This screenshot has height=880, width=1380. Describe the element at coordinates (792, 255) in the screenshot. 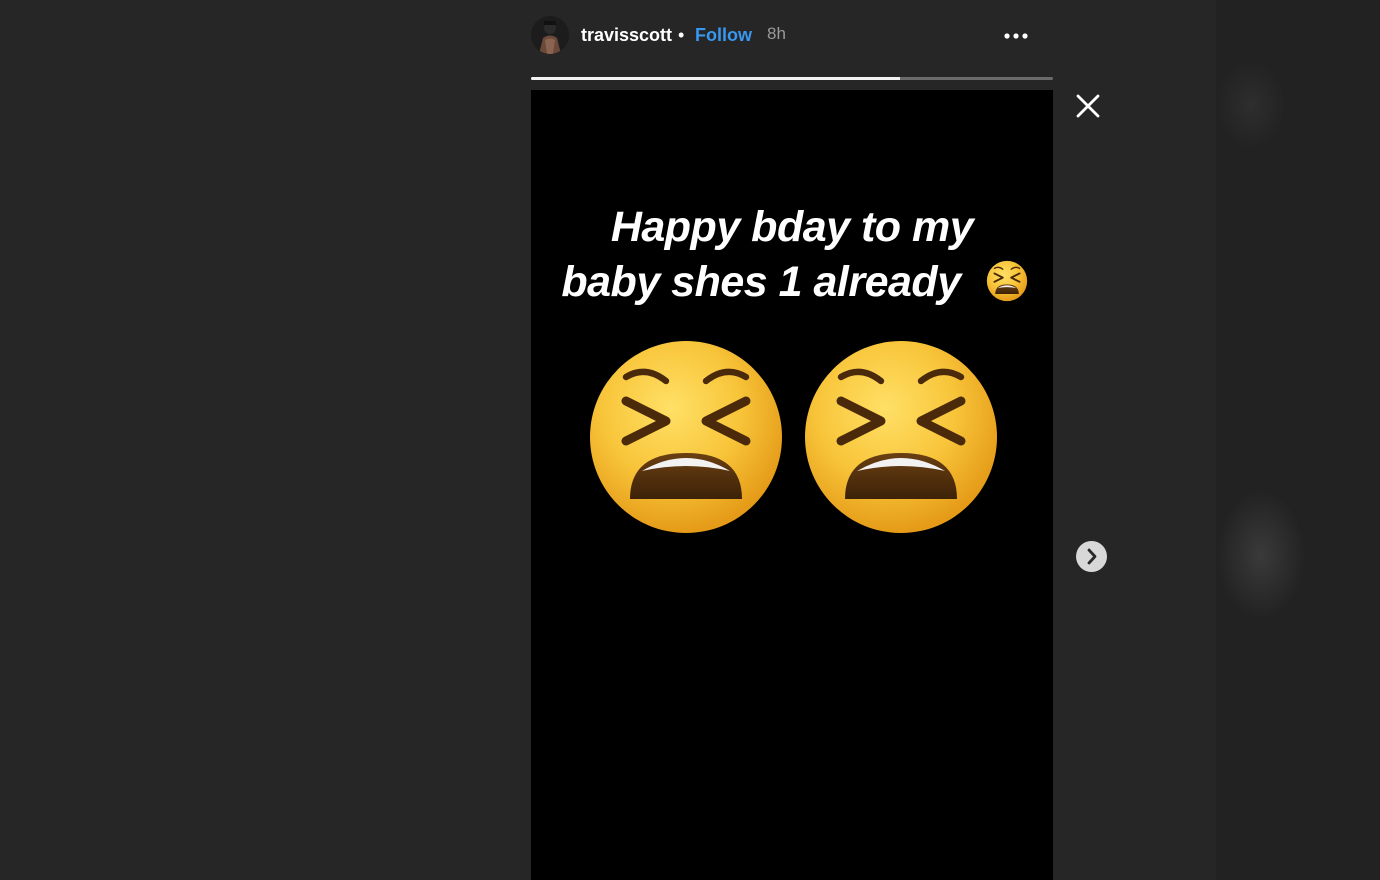

I see `story-caption: Happy bday to my baby shes 1 already` at that location.